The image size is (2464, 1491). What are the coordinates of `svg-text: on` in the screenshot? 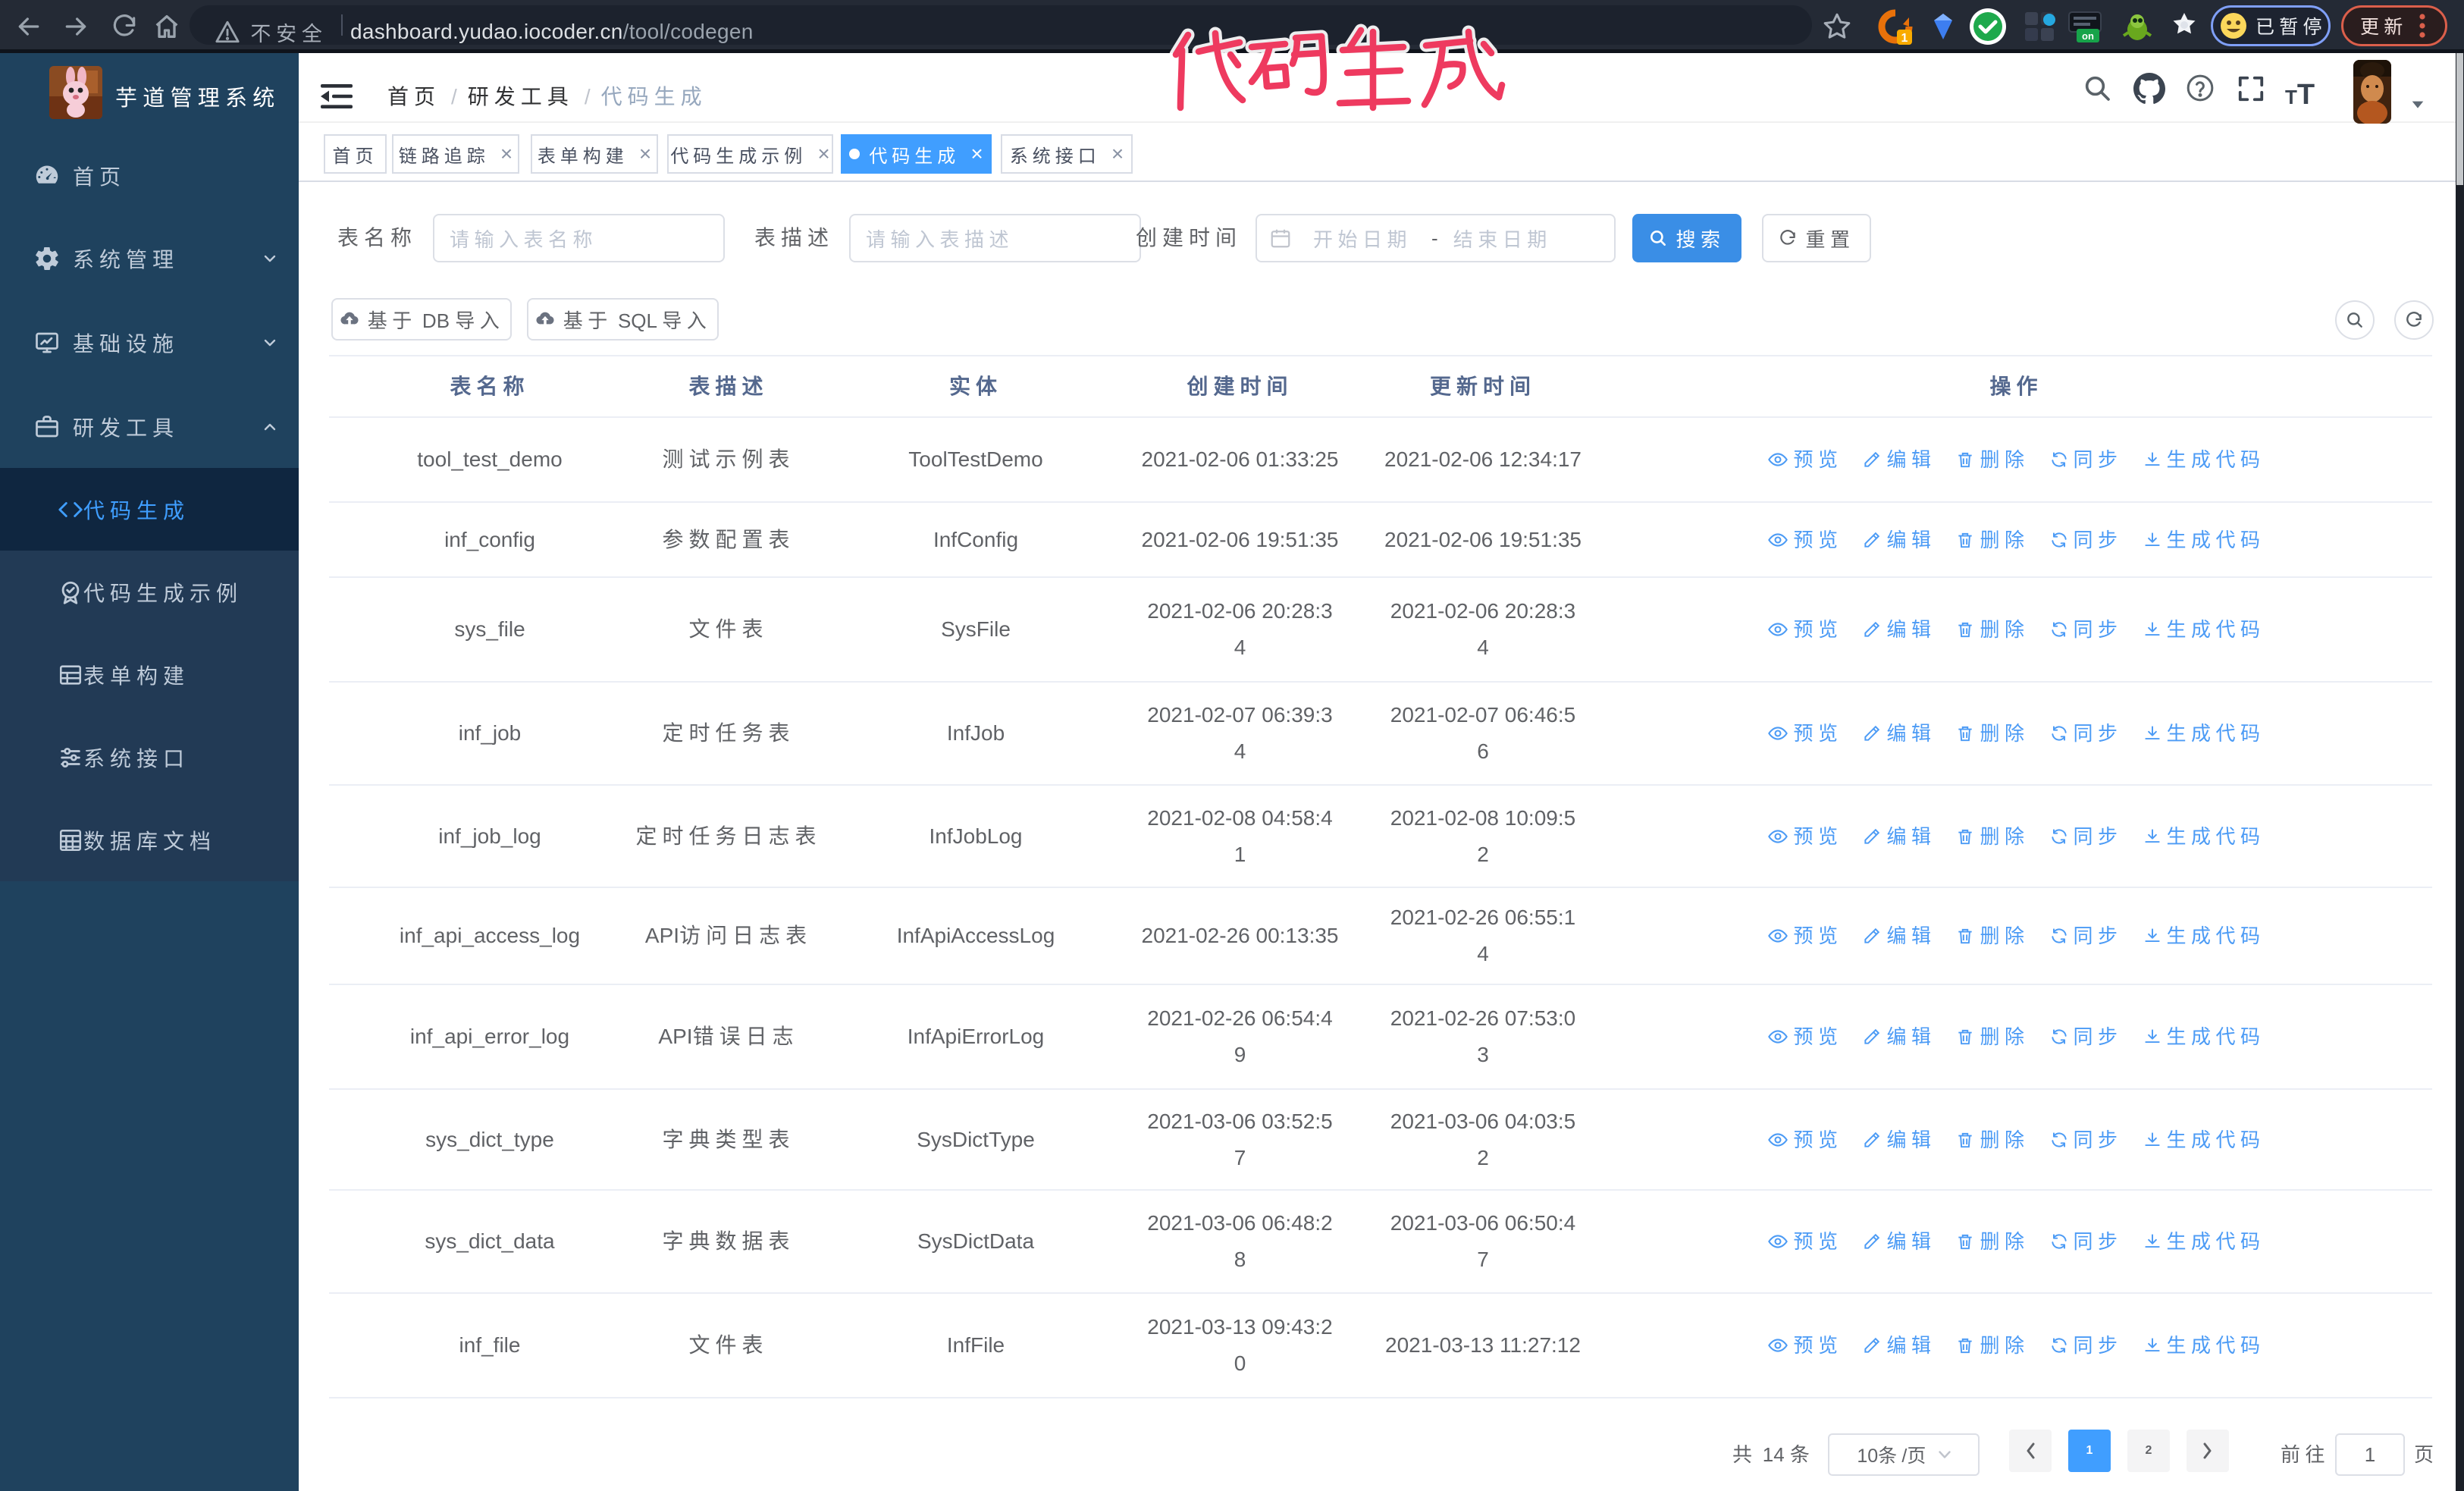 It's located at (2088, 36).